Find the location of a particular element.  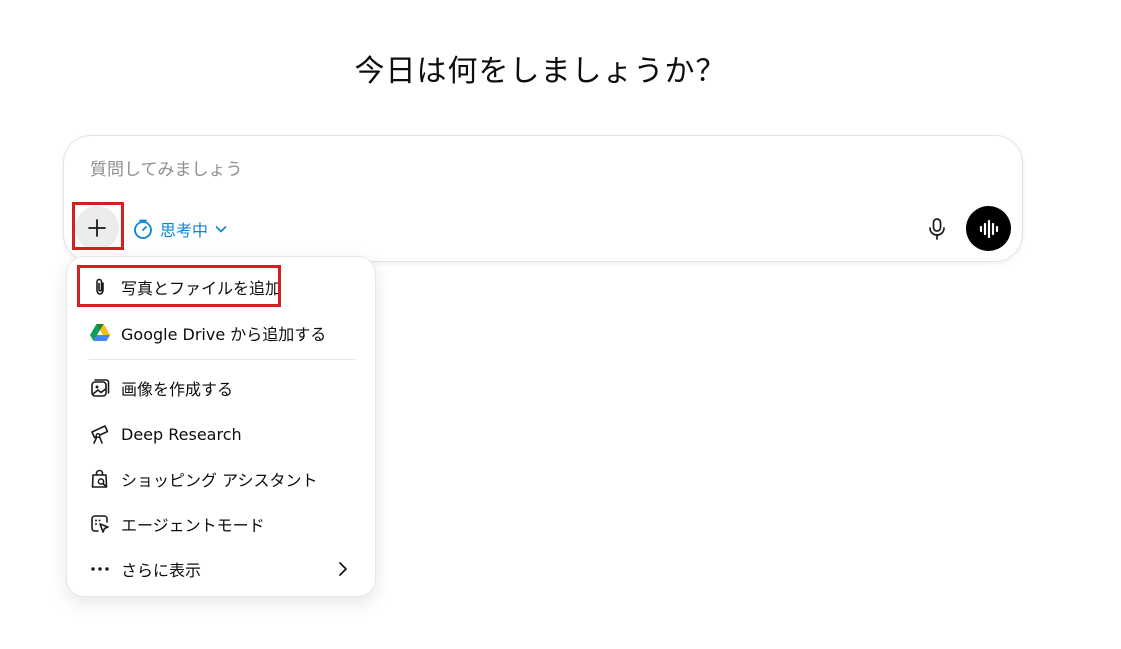

agent-cursor-icon is located at coordinates (100, 524).